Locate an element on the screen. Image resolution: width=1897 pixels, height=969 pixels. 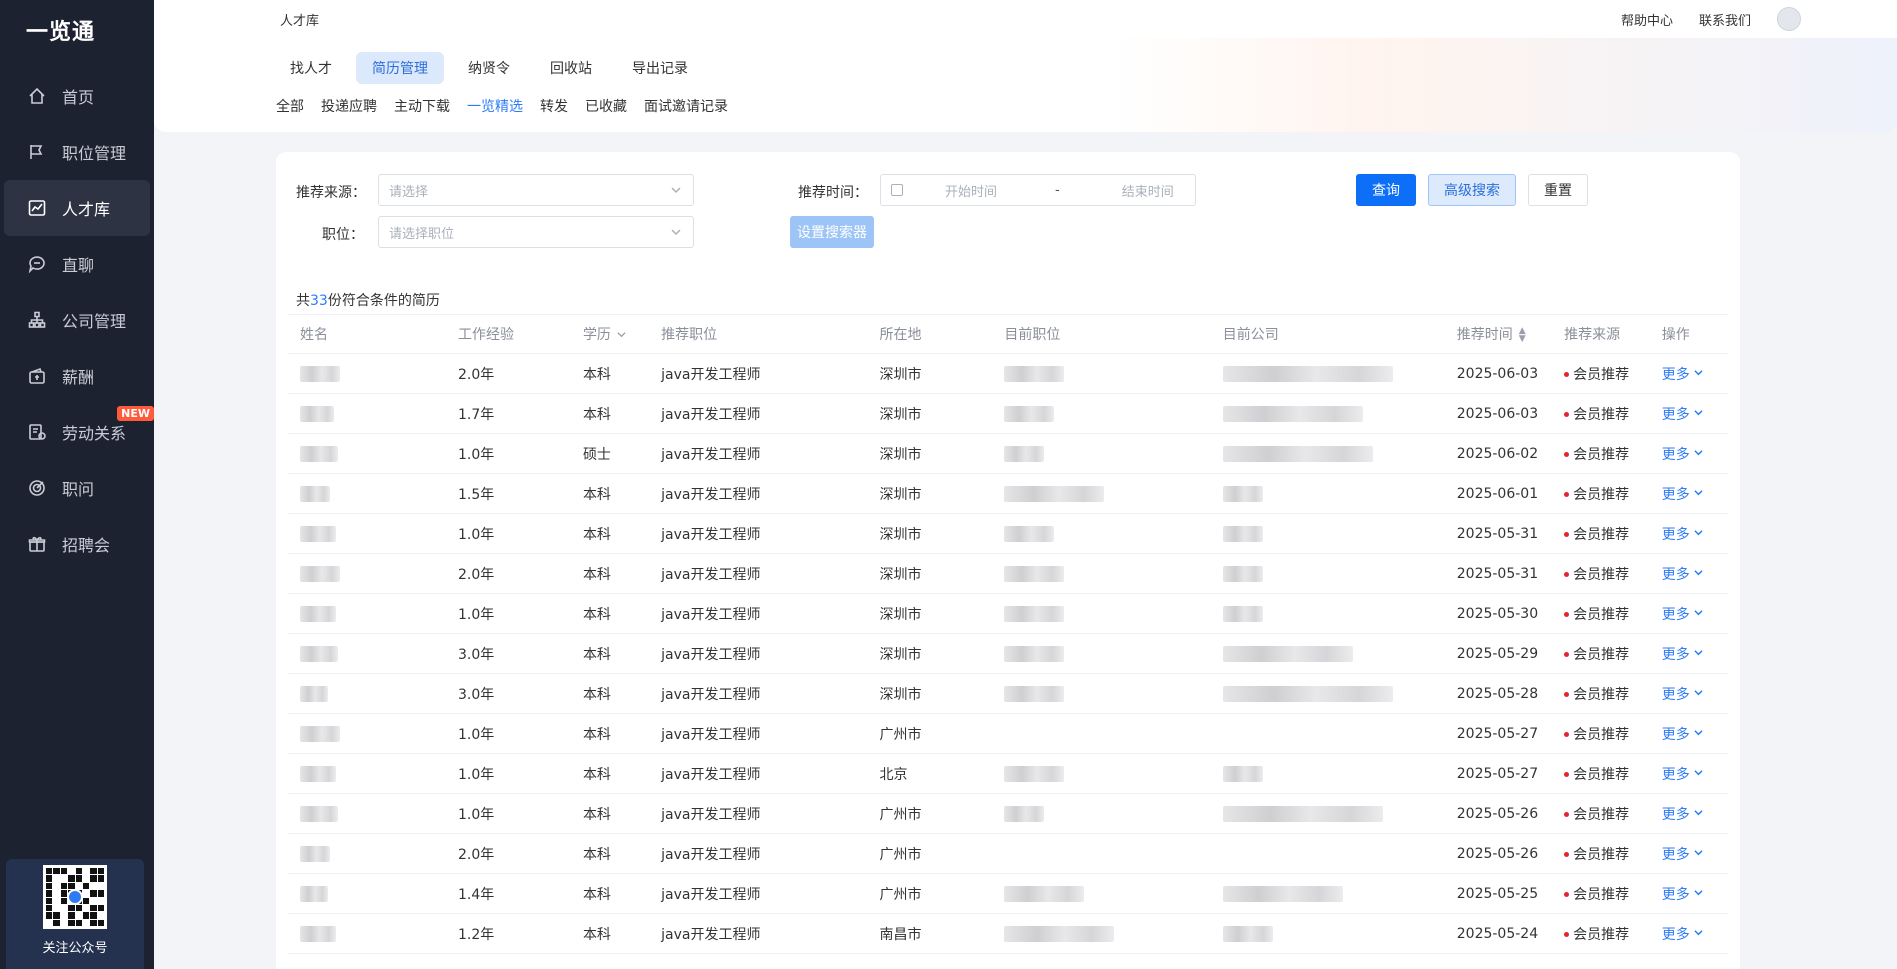
brand-logo: 一览通 is located at coordinates (77, 30).